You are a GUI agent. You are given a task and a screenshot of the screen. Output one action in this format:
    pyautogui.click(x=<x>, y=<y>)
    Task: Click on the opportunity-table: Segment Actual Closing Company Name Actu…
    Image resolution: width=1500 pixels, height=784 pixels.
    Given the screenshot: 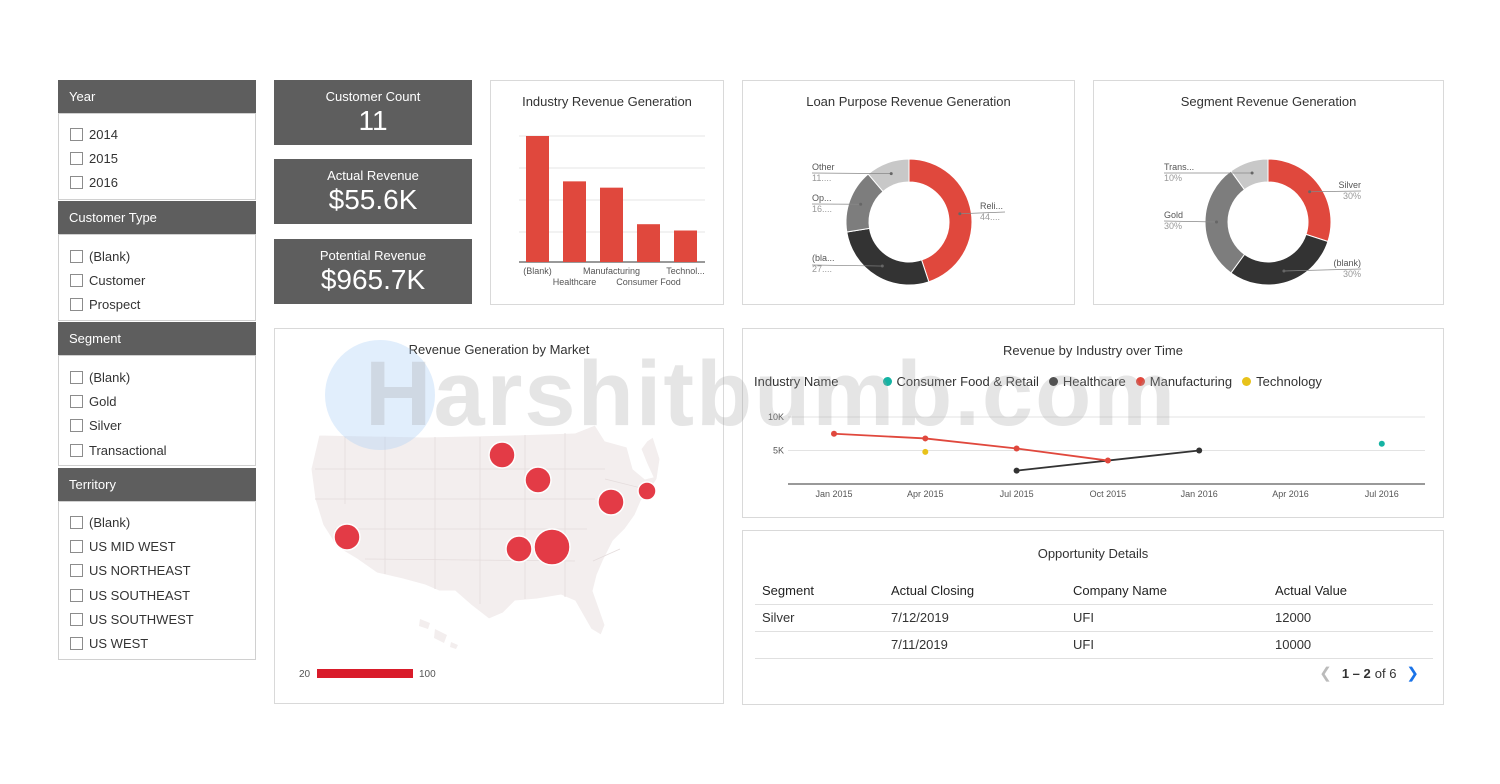 What is the action you would take?
    pyautogui.click(x=1094, y=618)
    